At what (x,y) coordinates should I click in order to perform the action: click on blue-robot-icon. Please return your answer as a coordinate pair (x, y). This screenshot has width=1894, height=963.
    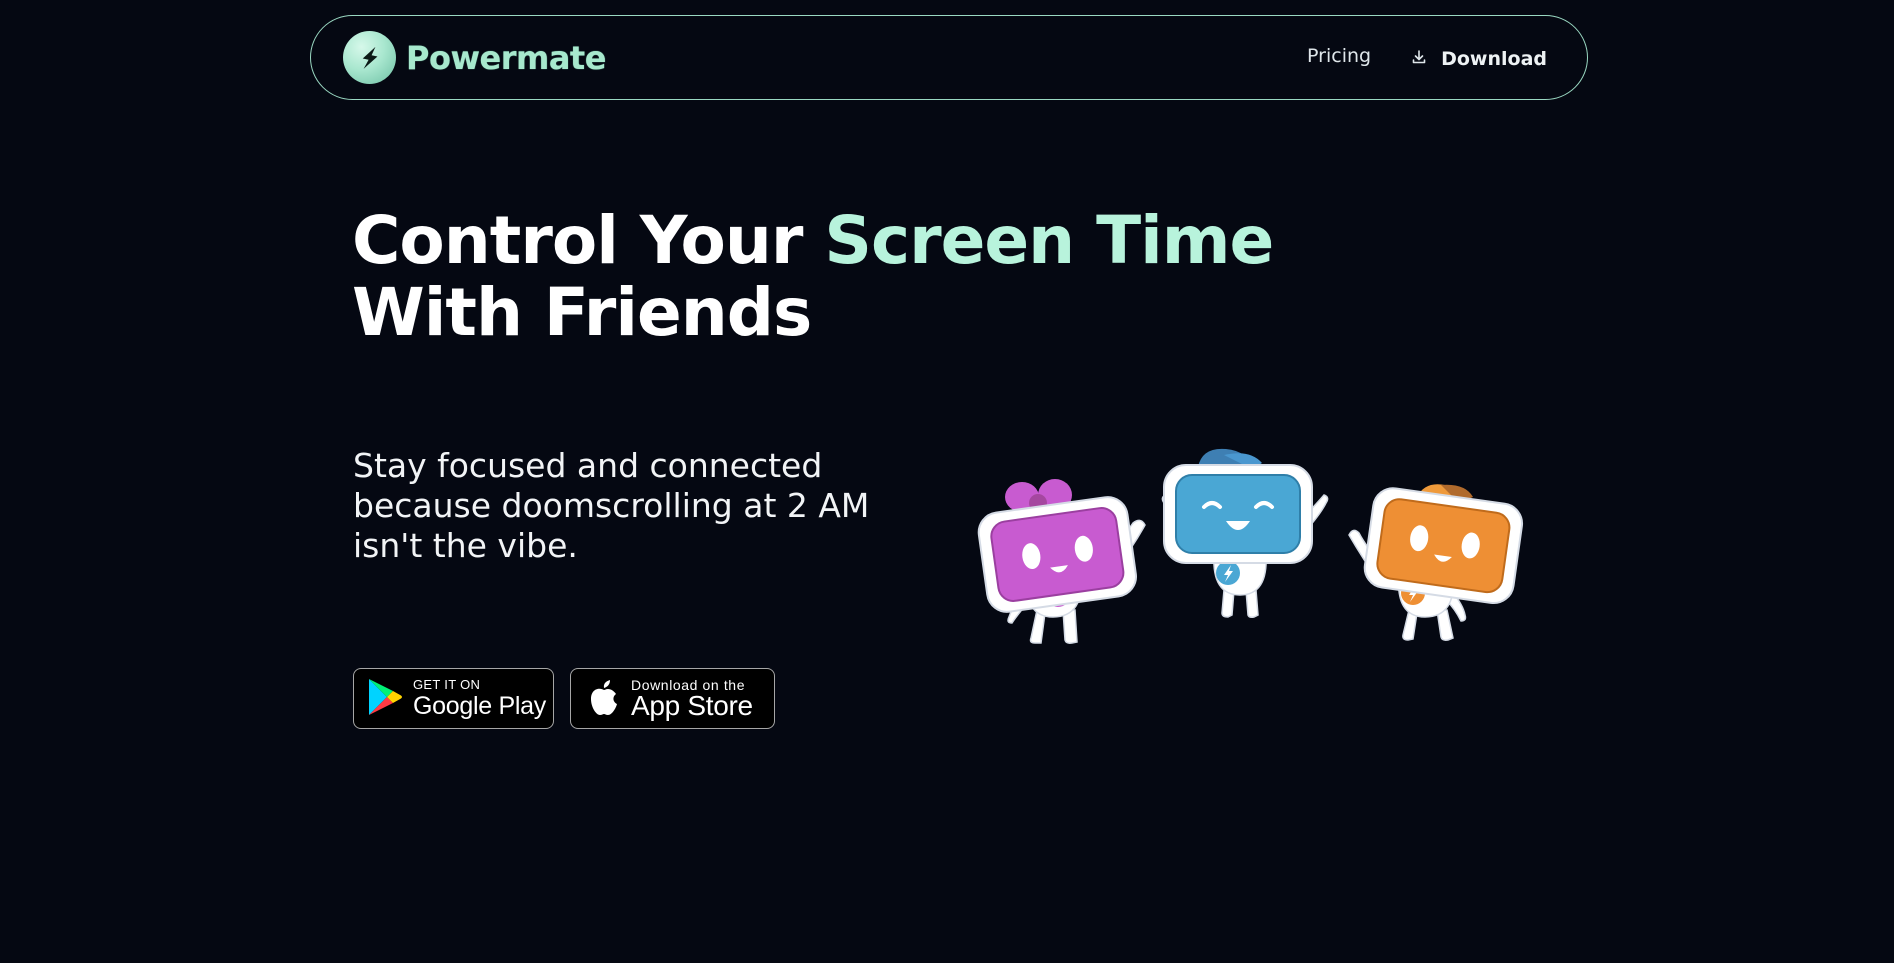
    Looking at the image, I should click on (1245, 533).